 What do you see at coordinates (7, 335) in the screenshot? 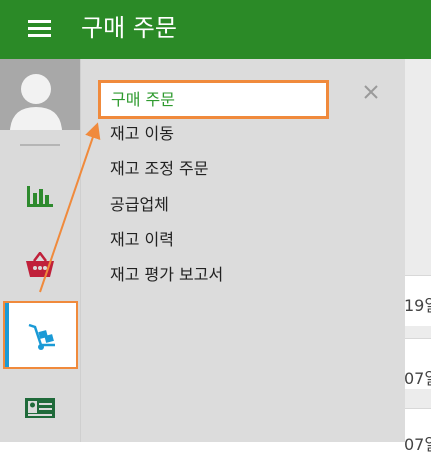
I see `active-indicator` at bounding box center [7, 335].